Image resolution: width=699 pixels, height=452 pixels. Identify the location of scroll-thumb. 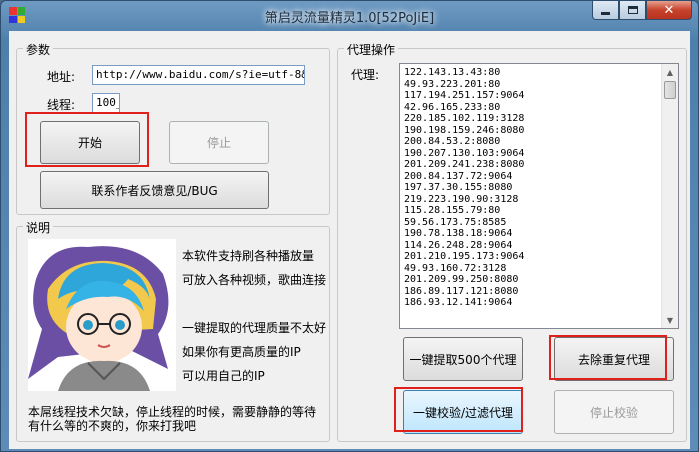
(670, 90).